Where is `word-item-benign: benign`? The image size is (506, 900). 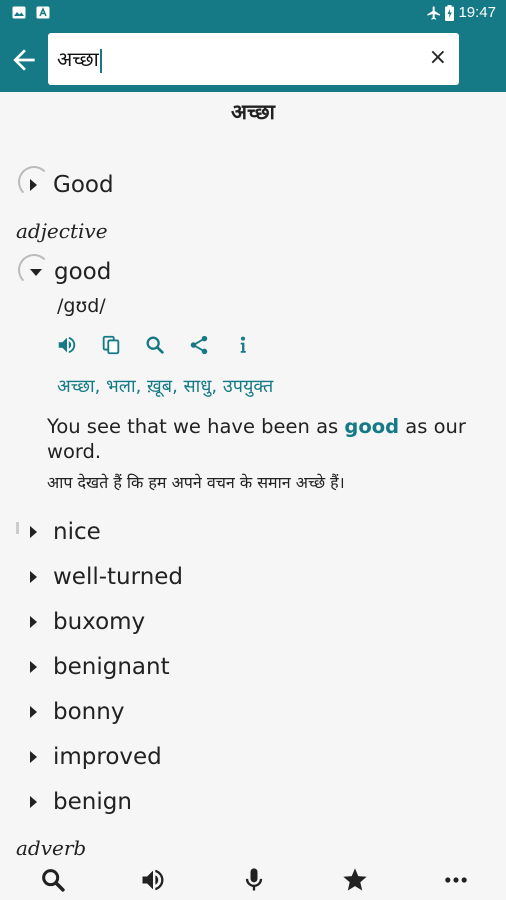
word-item-benign: benign is located at coordinates (81, 802).